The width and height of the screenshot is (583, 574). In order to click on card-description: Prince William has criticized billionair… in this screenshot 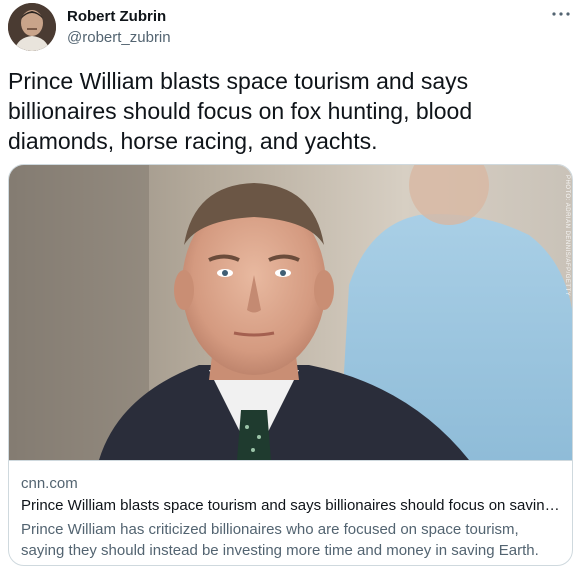, I will do `click(280, 540)`.